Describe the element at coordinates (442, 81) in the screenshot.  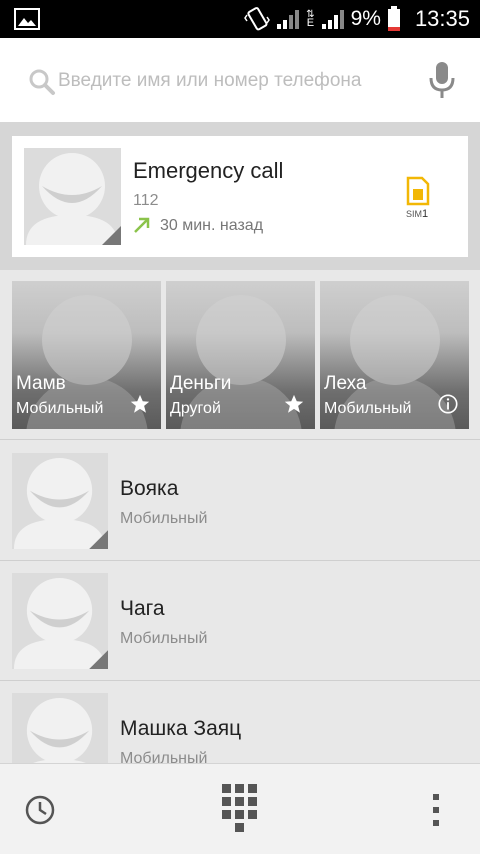
I see `microphone-icon` at that location.